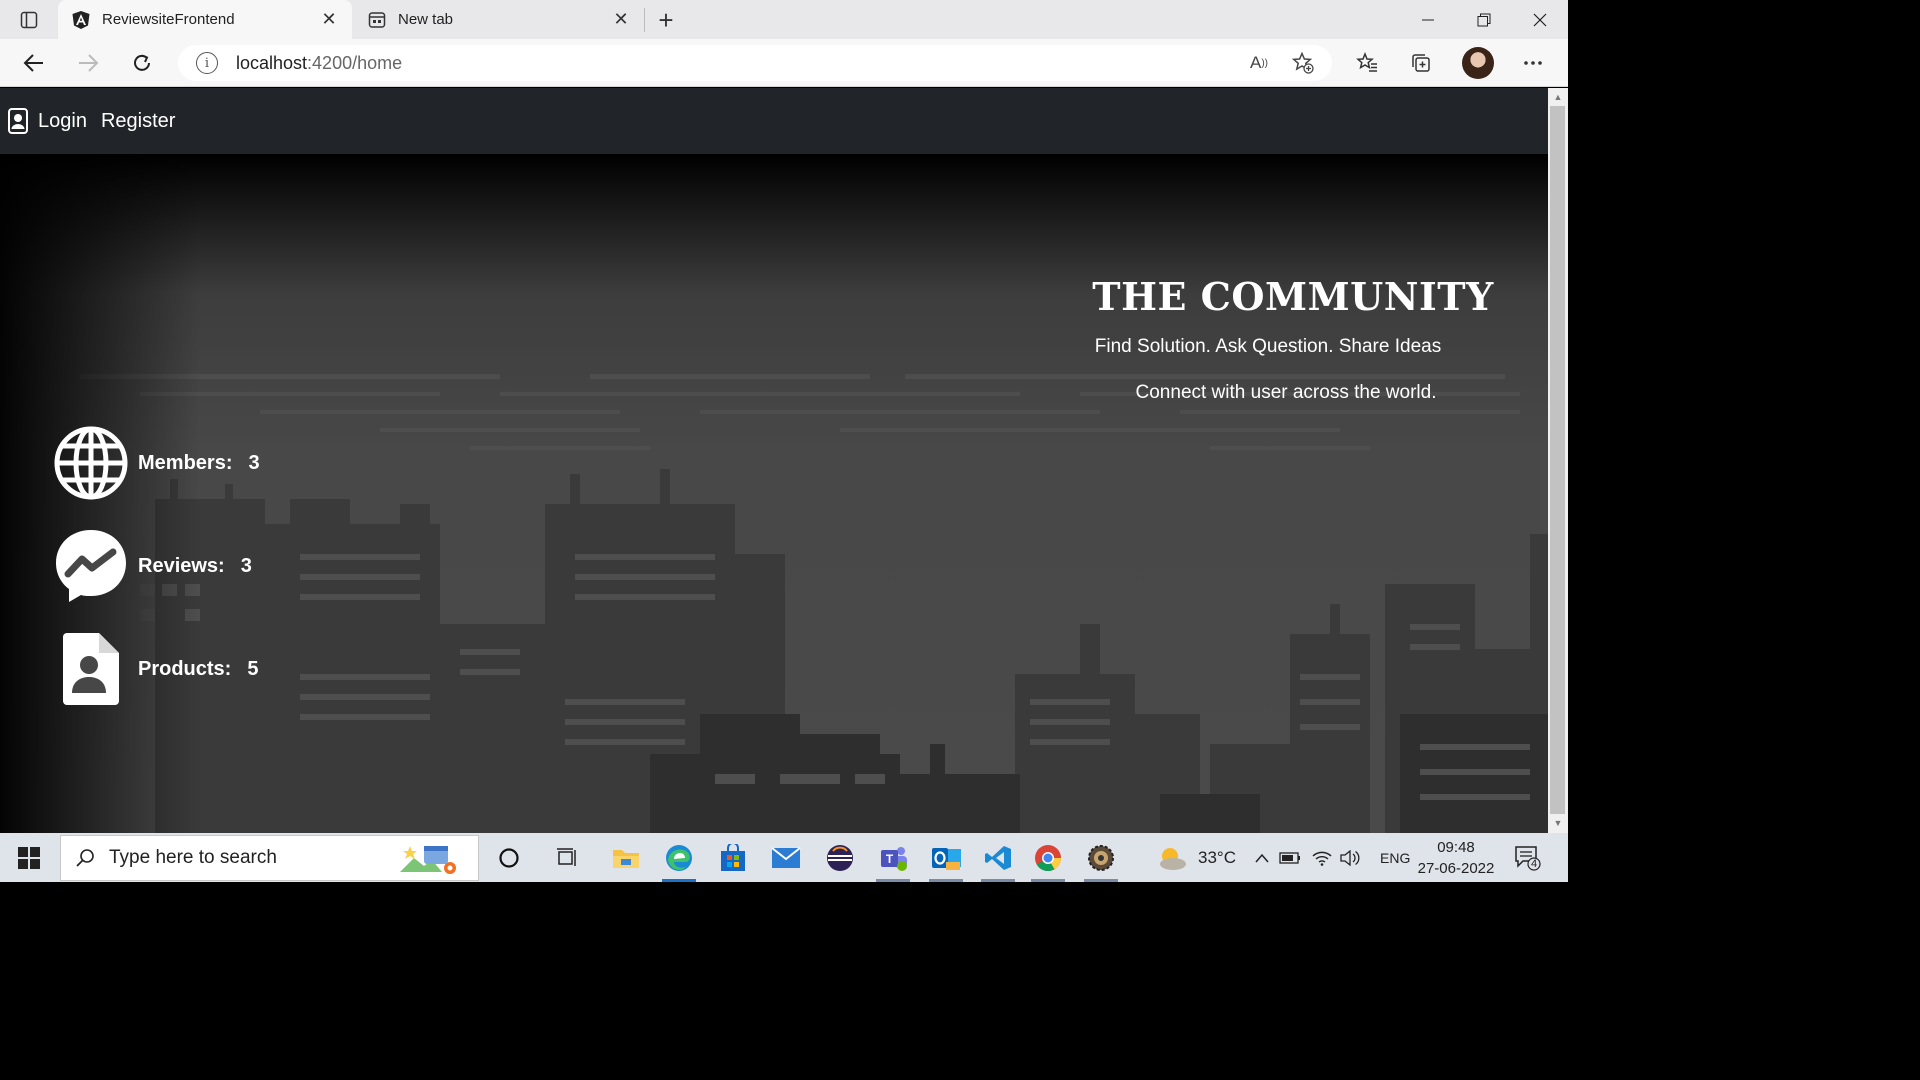 The image size is (1920, 1080). What do you see at coordinates (1196, 857) in the screenshot?
I see `weather-widget: 33°C` at bounding box center [1196, 857].